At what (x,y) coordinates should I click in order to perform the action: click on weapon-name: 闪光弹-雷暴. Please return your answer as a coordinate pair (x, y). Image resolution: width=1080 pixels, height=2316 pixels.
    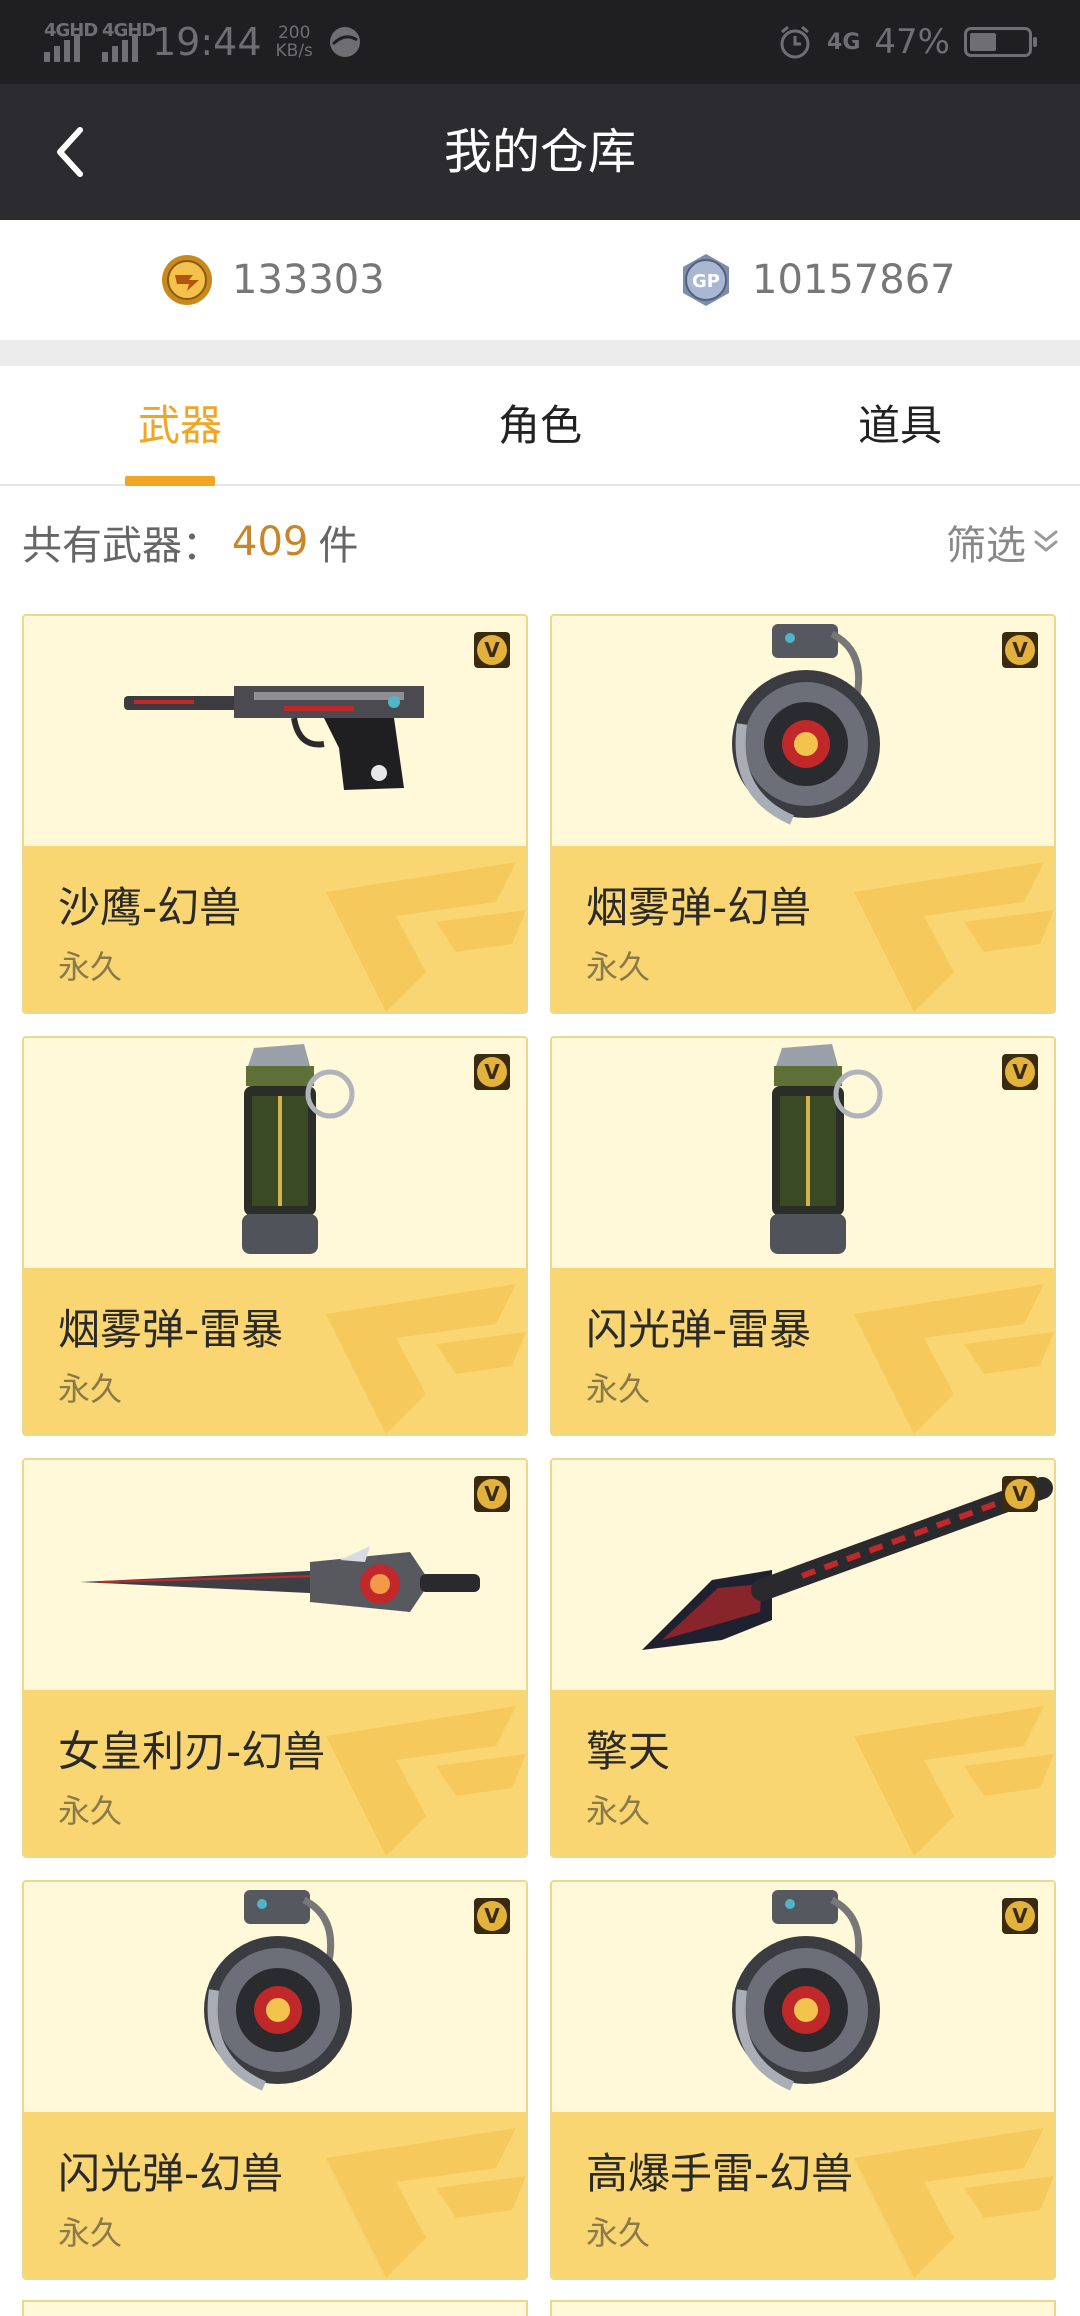
    Looking at the image, I should click on (699, 1329).